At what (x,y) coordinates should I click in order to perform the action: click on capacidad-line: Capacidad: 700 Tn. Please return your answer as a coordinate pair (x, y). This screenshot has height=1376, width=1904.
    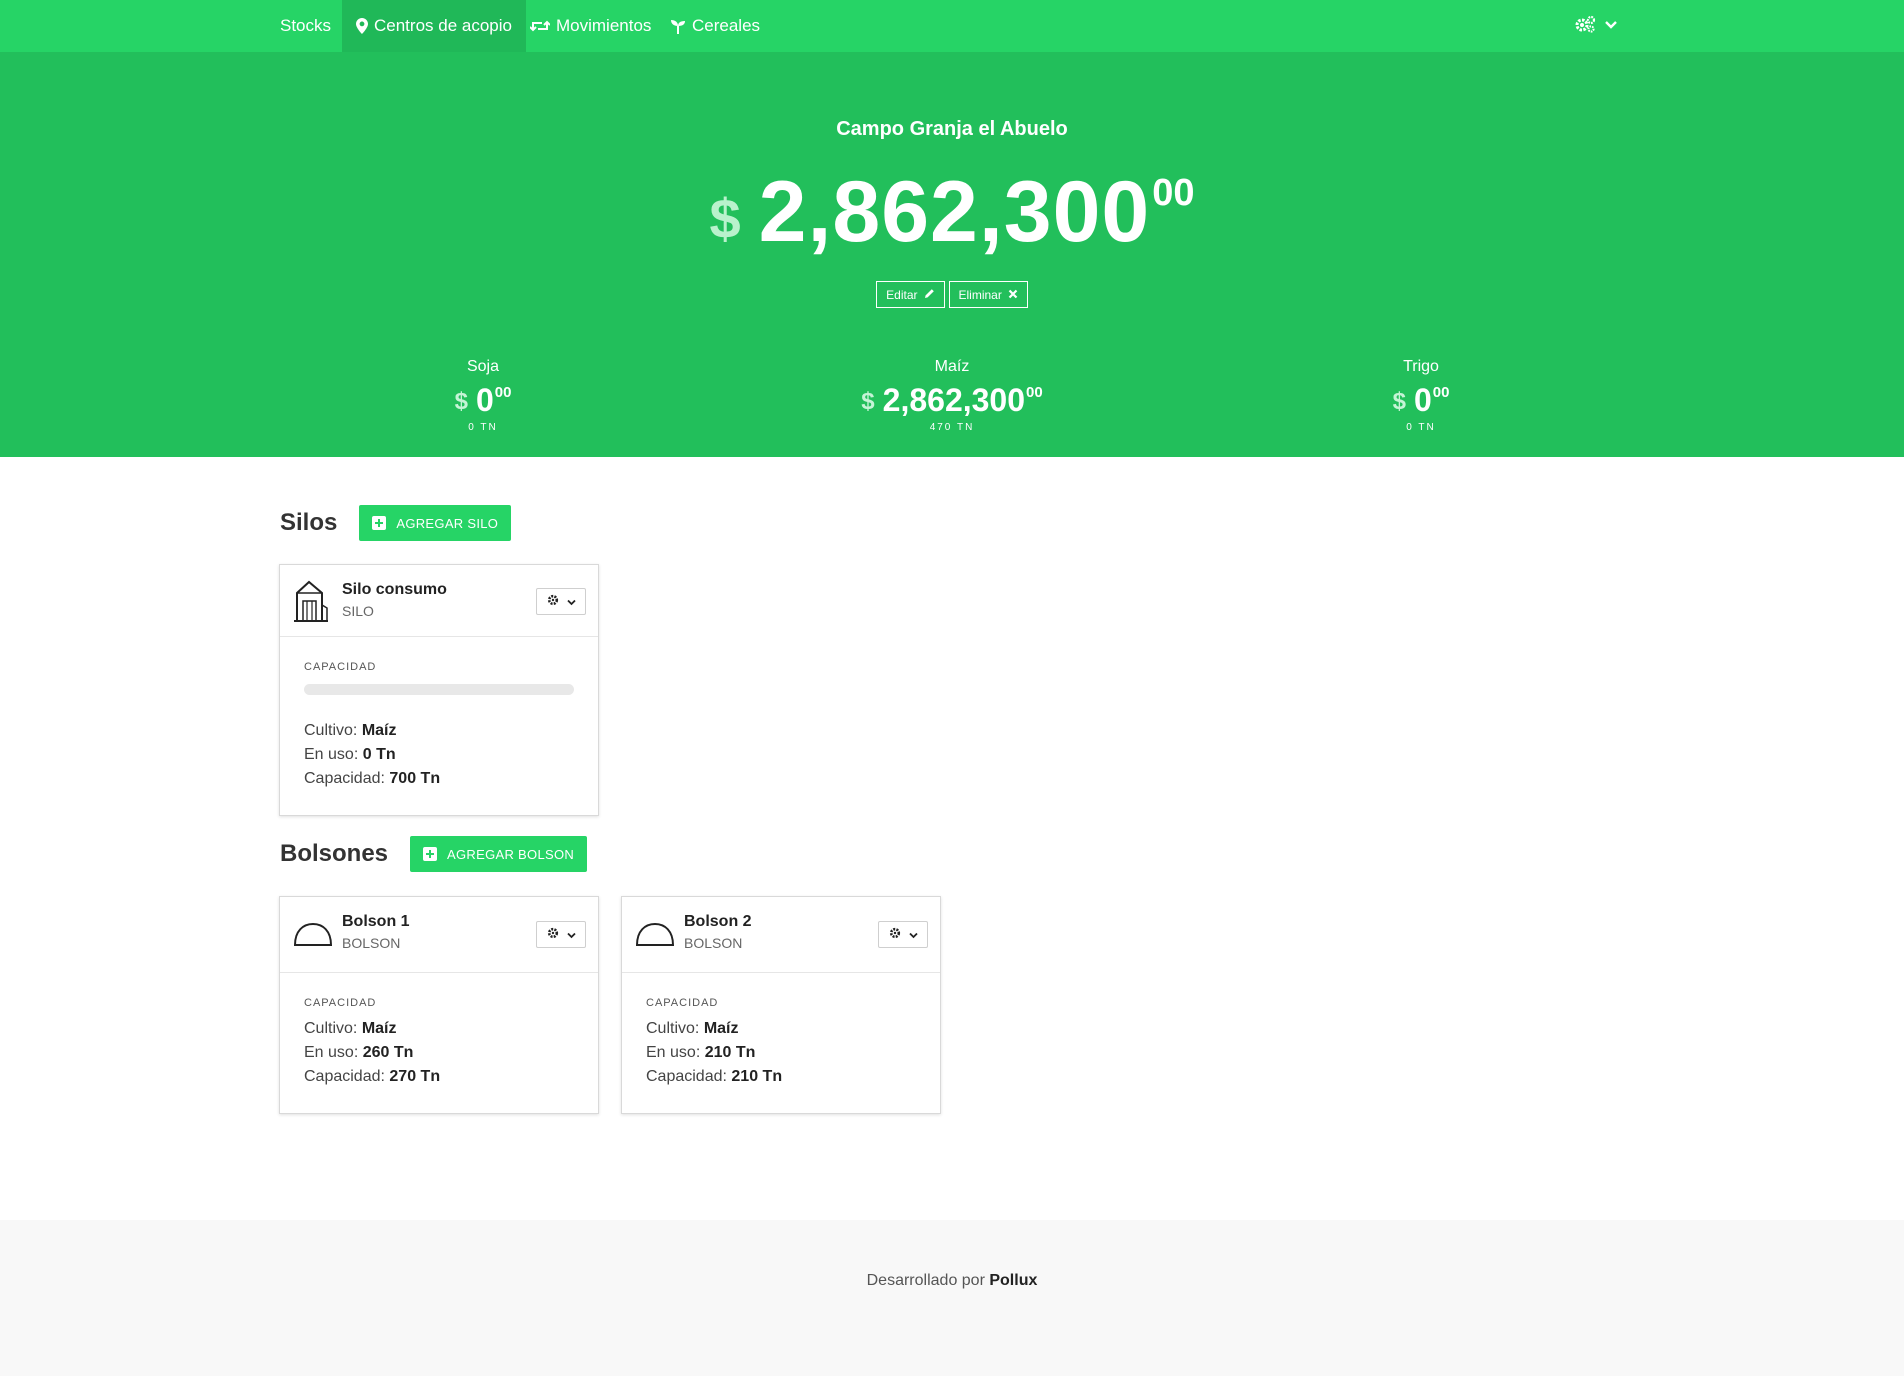
    Looking at the image, I should click on (439, 779).